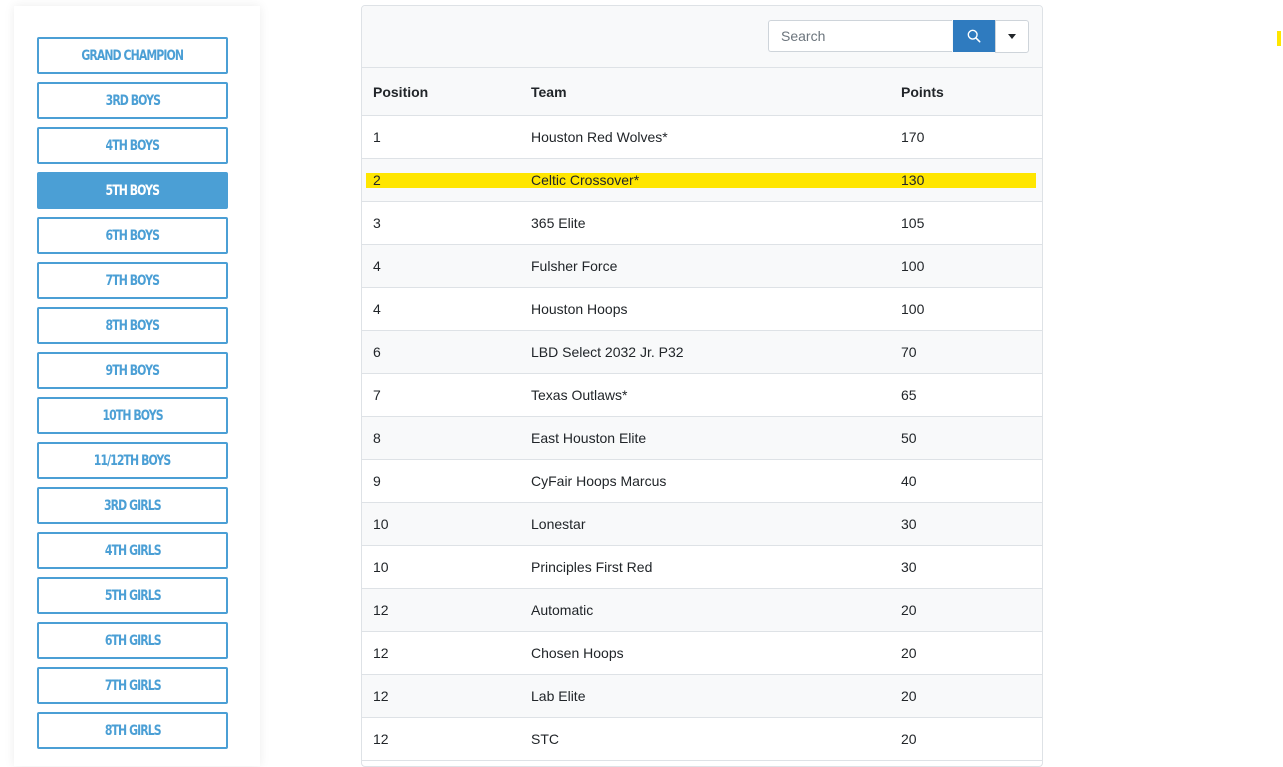  I want to click on division-button-label: 7TH BOYS, so click(132, 280).